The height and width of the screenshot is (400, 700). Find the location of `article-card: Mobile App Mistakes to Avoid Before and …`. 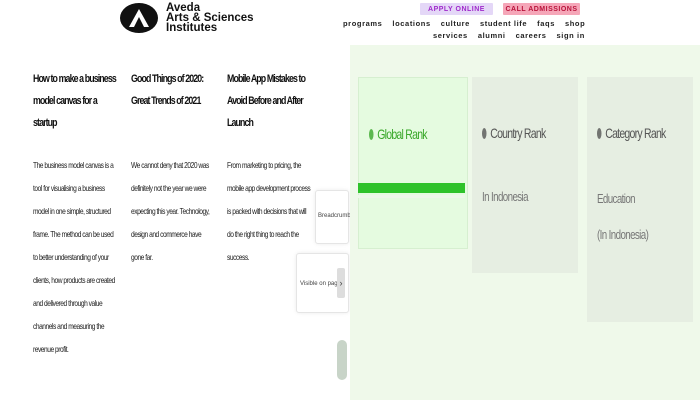

article-card: Mobile App Mistakes to Avoid Before and … is located at coordinates (271, 165).